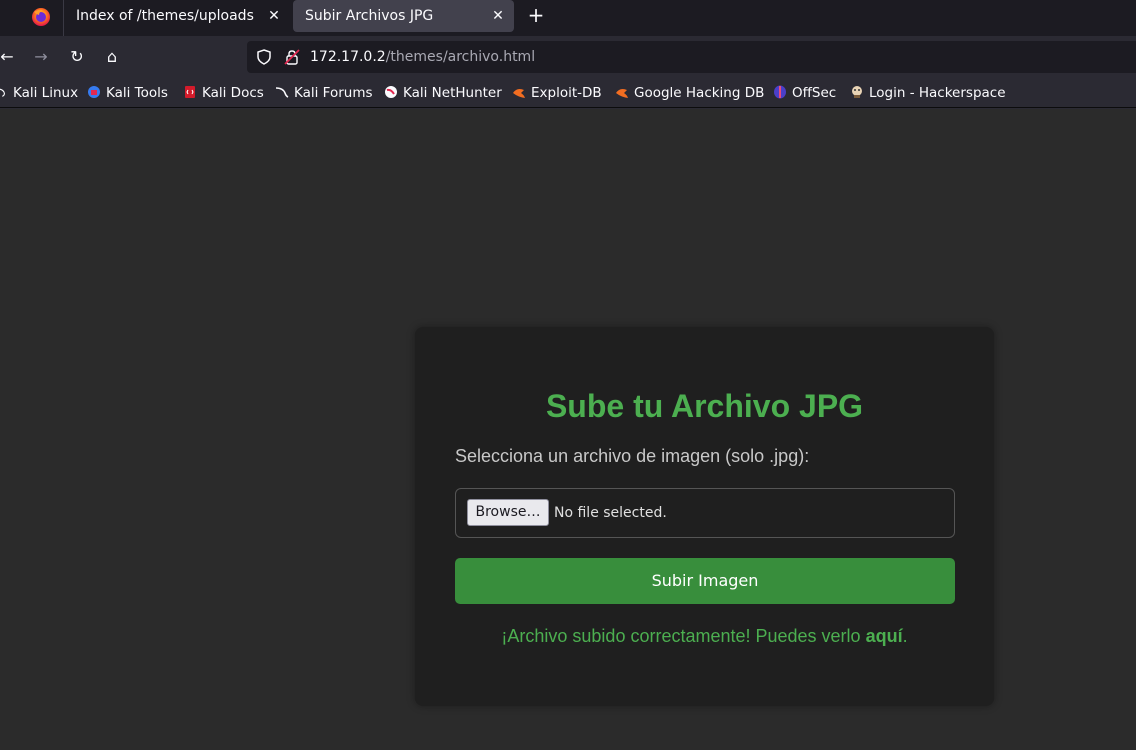 This screenshot has width=1136, height=750. I want to click on bookmark-kali-tools: Kali Tools, so click(127, 93).